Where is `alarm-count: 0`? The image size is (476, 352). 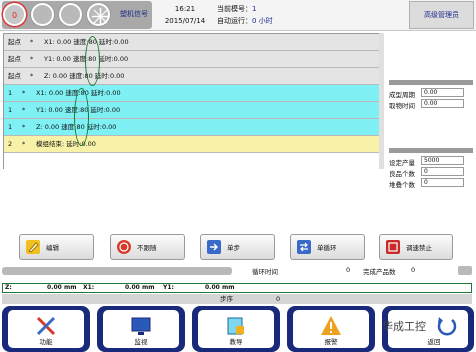
alarm-count: 0 is located at coordinates (14, 15).